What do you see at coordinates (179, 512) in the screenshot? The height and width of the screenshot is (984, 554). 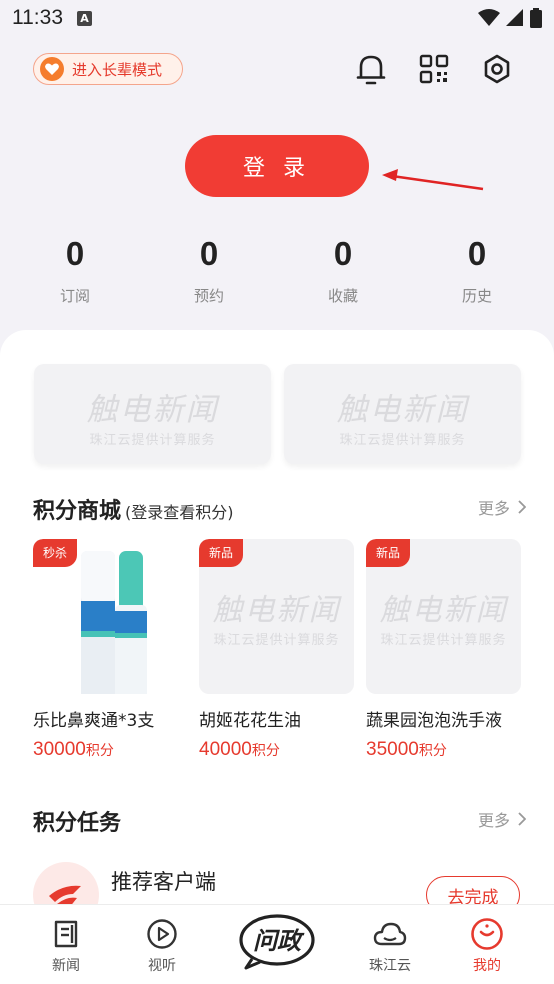 I see `points-hint: (登录查看积分)` at bounding box center [179, 512].